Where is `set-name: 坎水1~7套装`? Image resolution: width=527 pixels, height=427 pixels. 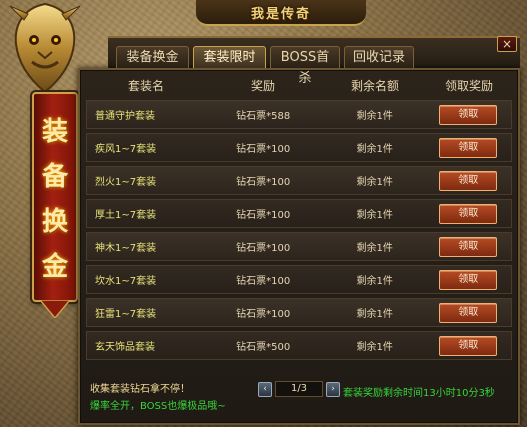 set-name: 坎水1~7套装 is located at coordinates (126, 281).